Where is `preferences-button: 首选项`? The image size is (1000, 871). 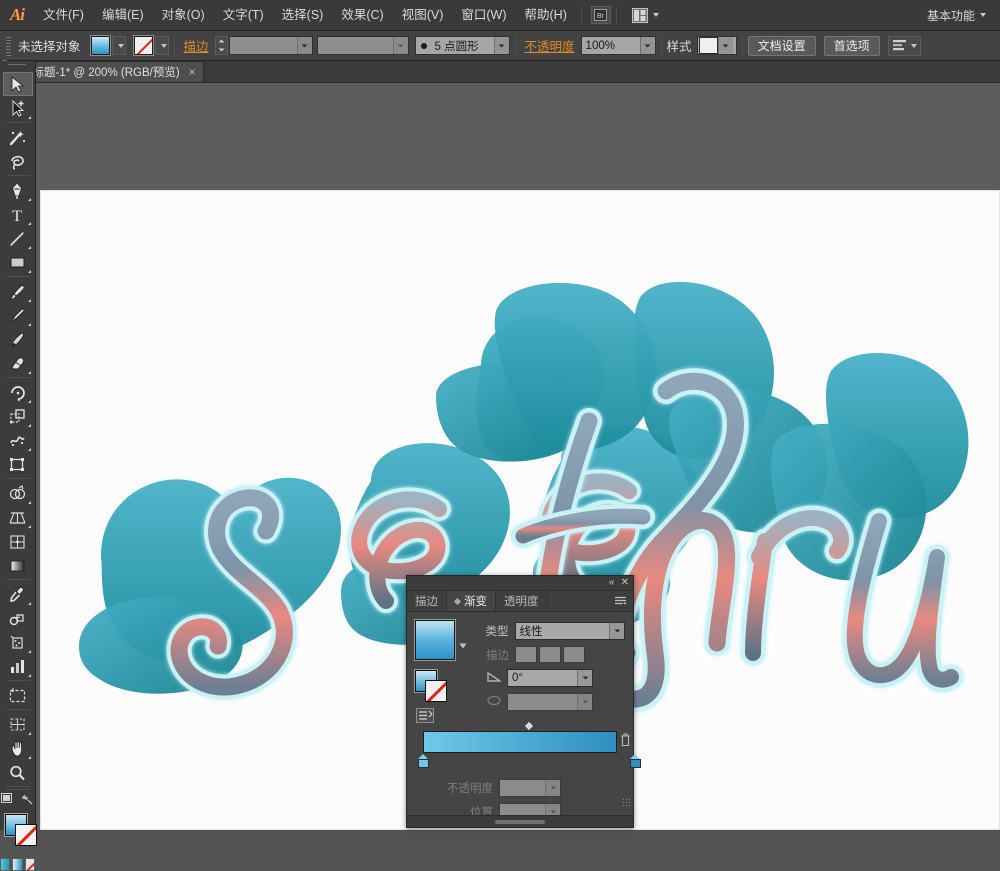
preferences-button: 首选项 is located at coordinates (851, 45).